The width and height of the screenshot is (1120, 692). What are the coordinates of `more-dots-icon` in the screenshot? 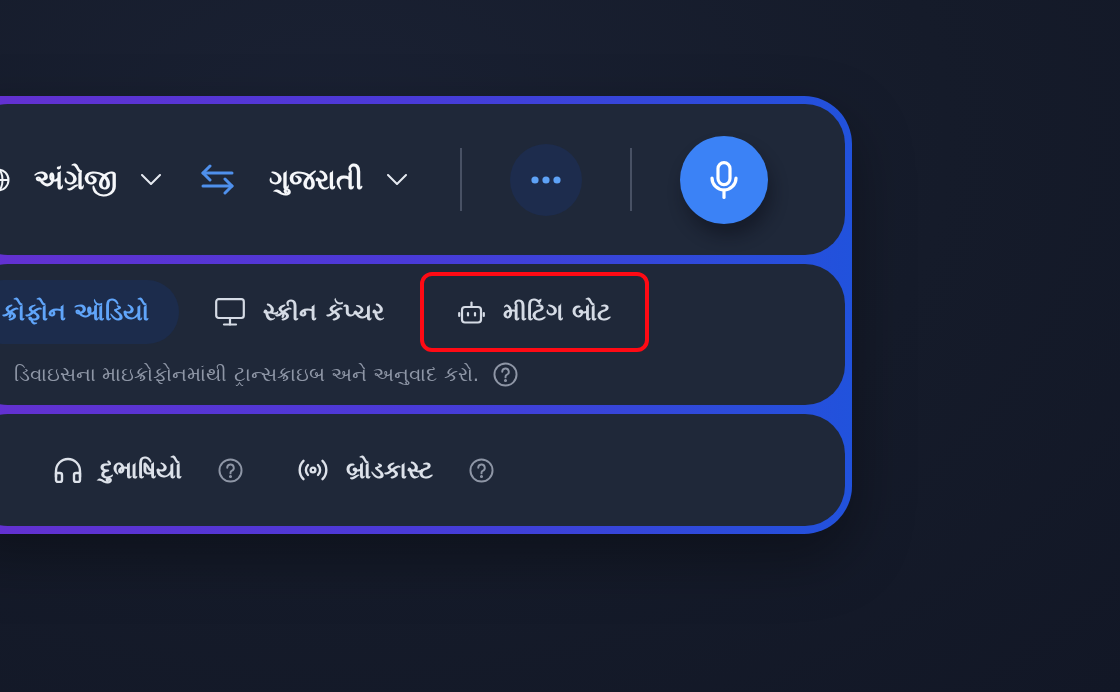 It's located at (546, 179).